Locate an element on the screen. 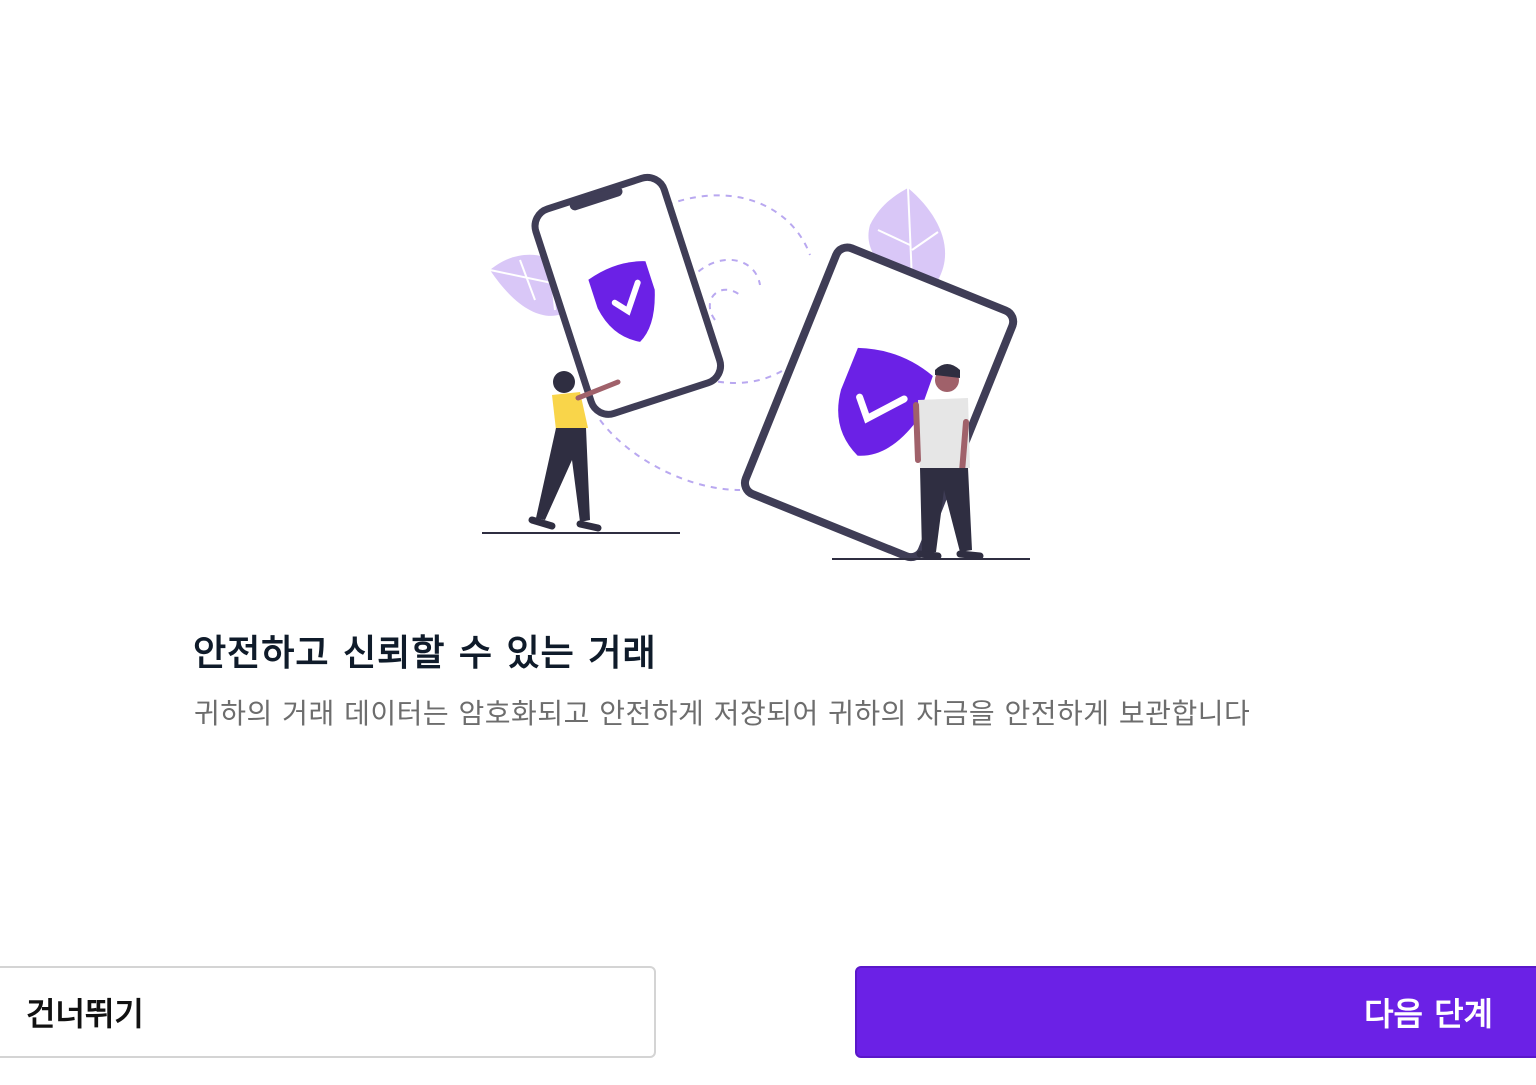 This screenshot has height=1085, width=1536. next-step-button-label: 다음 단계 is located at coordinates (1428, 1014).